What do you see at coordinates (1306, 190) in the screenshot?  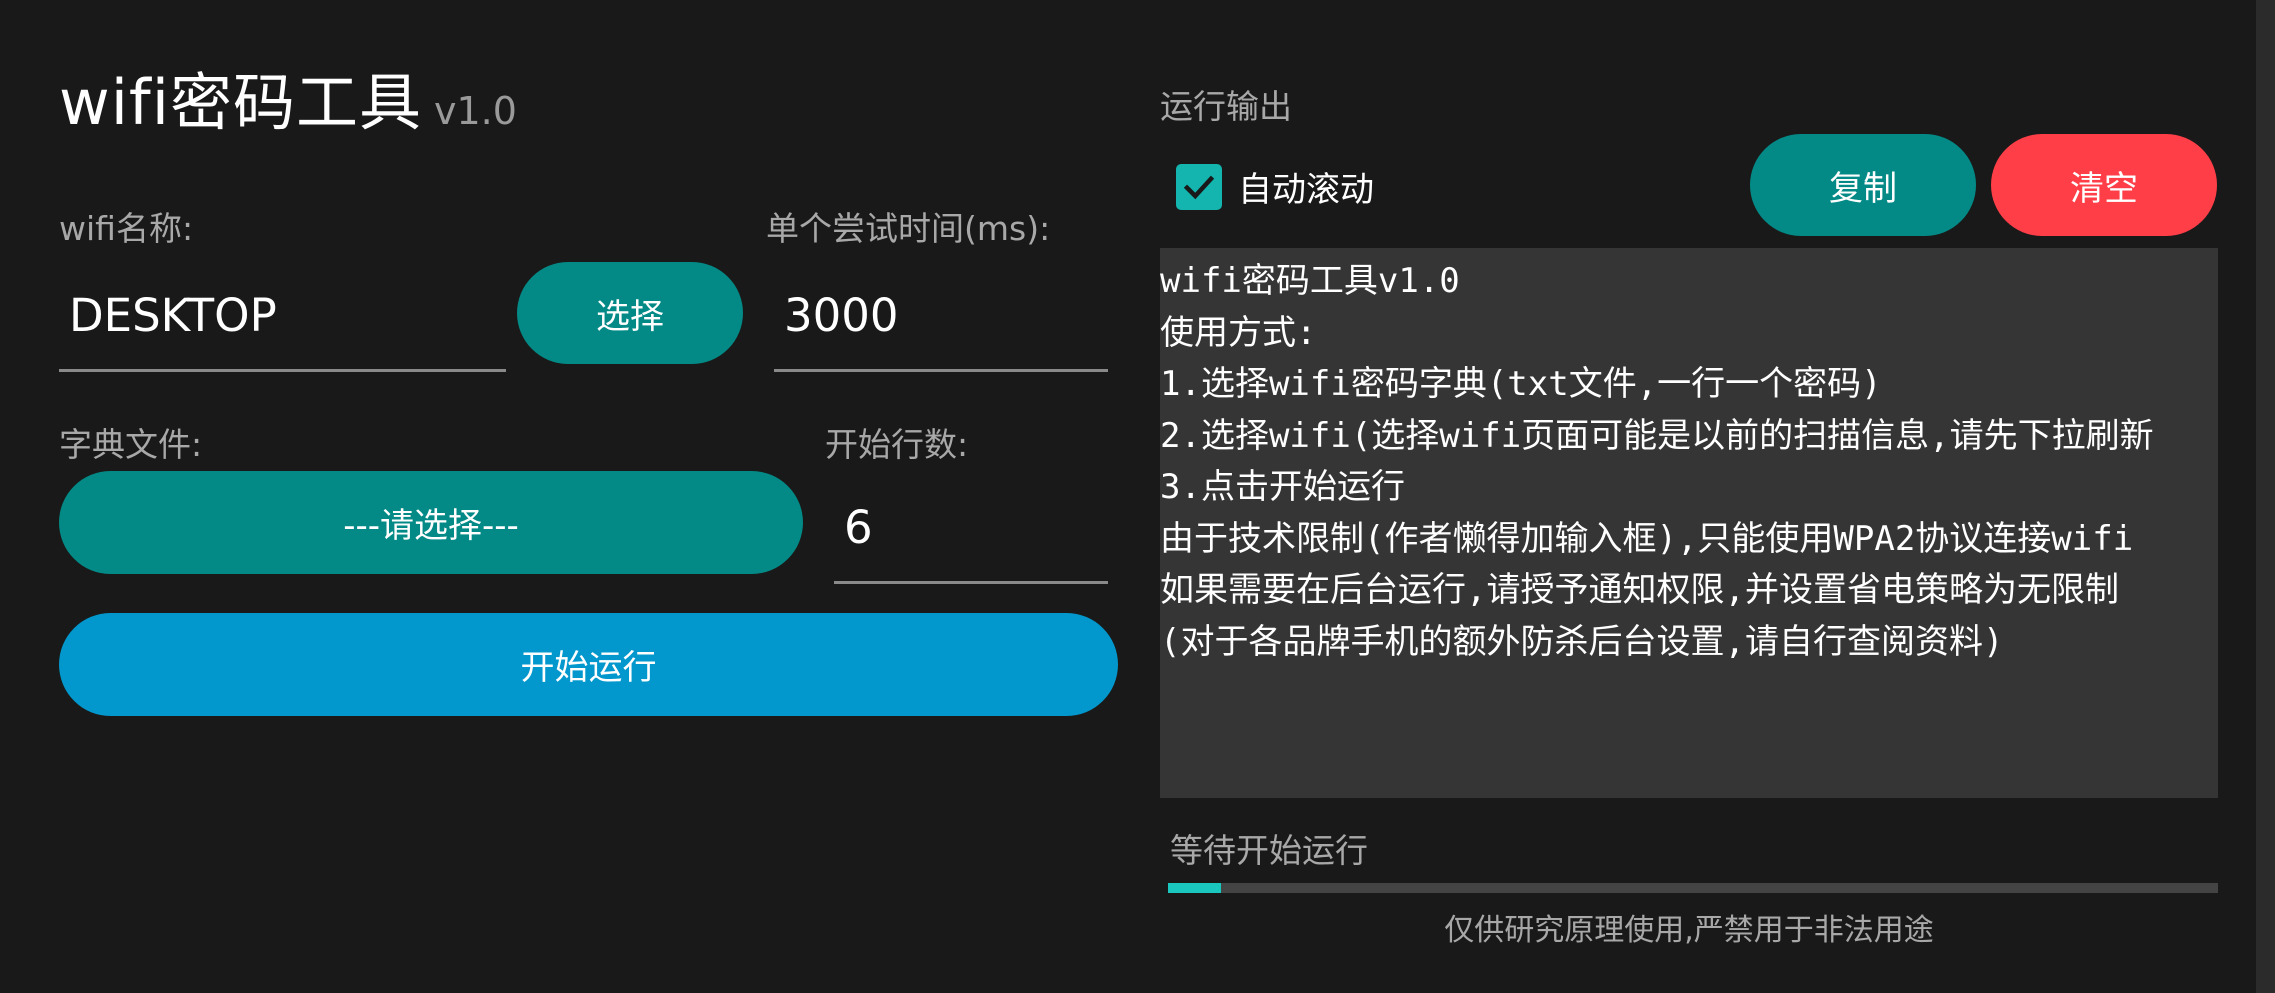 I see `auto-scroll-label: 自动滚动` at bounding box center [1306, 190].